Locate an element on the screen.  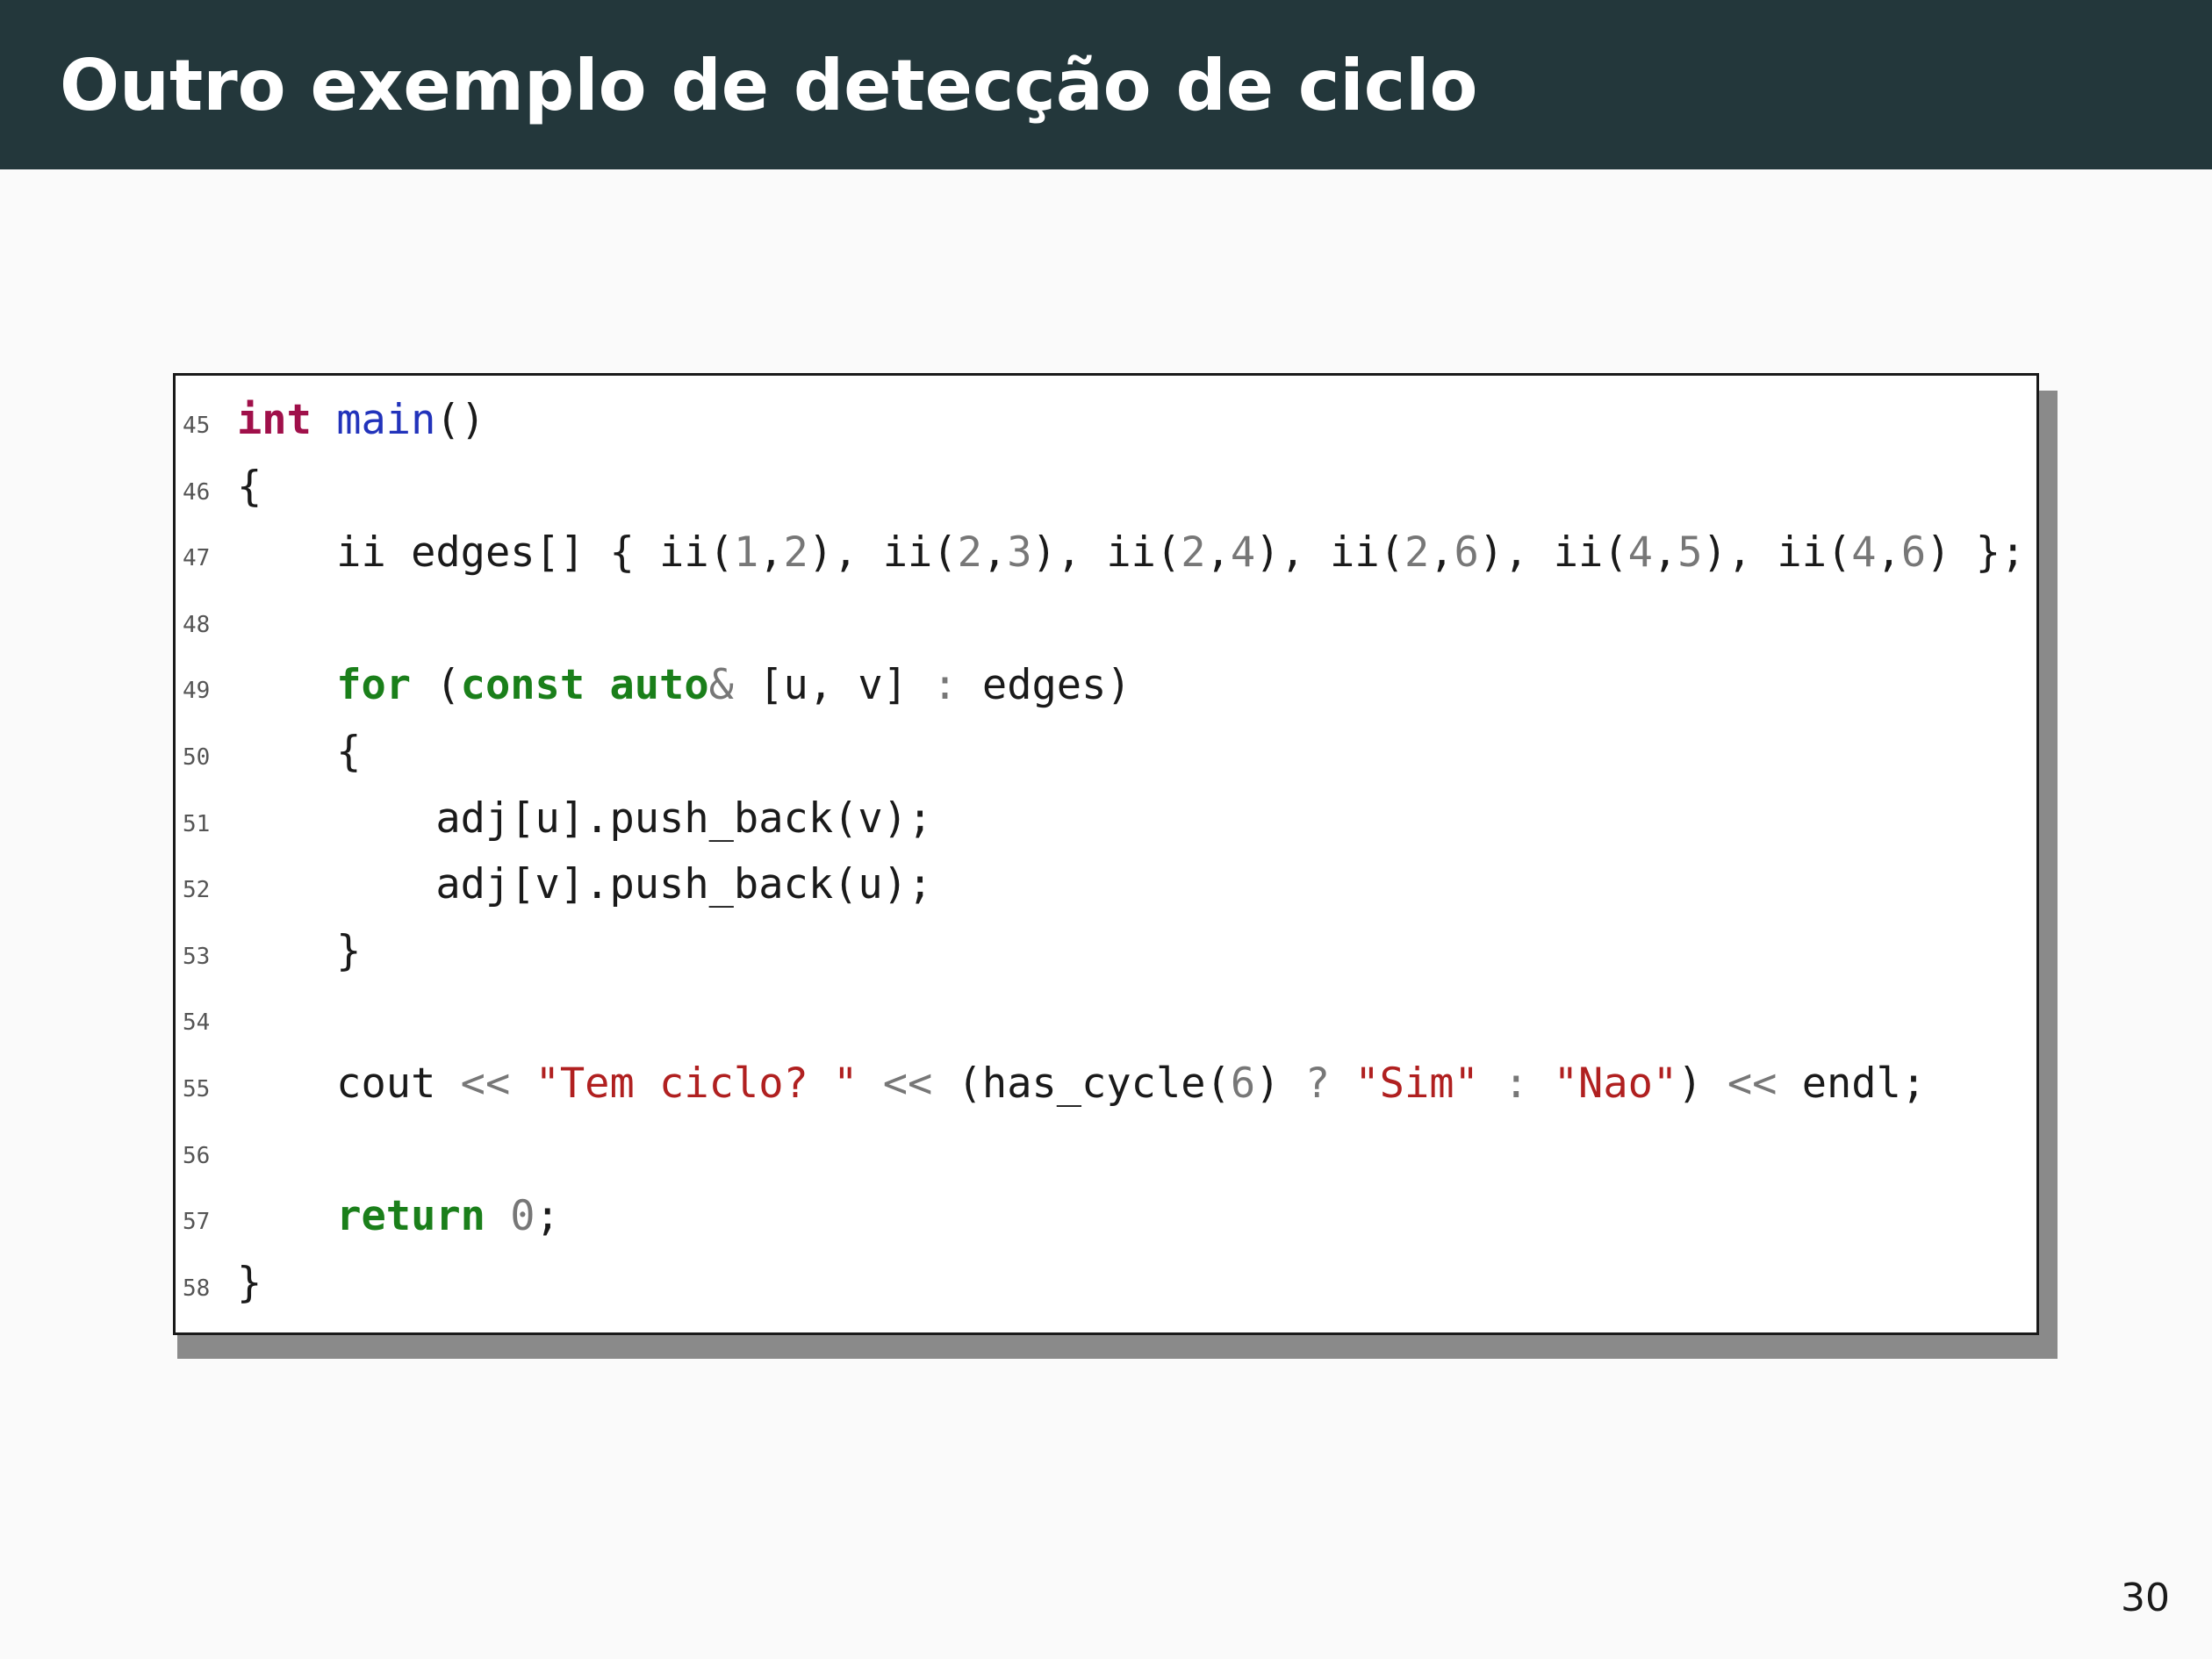
code-line: 52 adj[v].push_back(u); is located at coordinates (1106, 883).